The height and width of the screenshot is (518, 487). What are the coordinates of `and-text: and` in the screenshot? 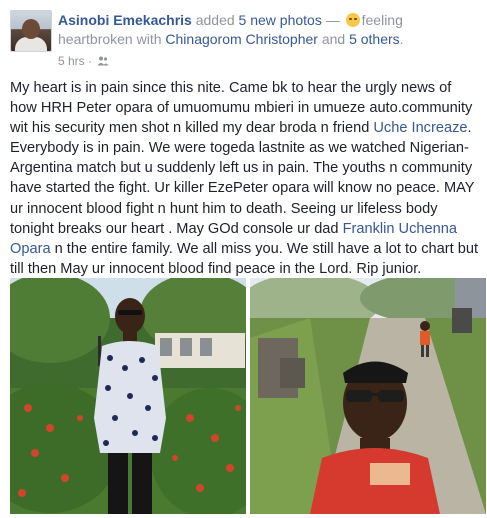 It's located at (333, 39).